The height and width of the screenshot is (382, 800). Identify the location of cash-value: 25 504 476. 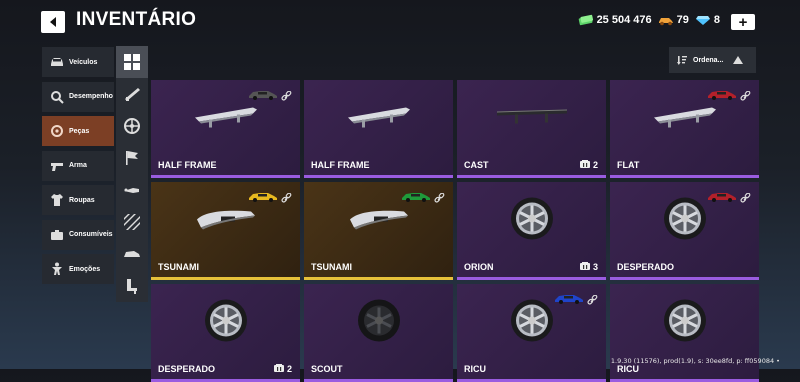
(624, 20).